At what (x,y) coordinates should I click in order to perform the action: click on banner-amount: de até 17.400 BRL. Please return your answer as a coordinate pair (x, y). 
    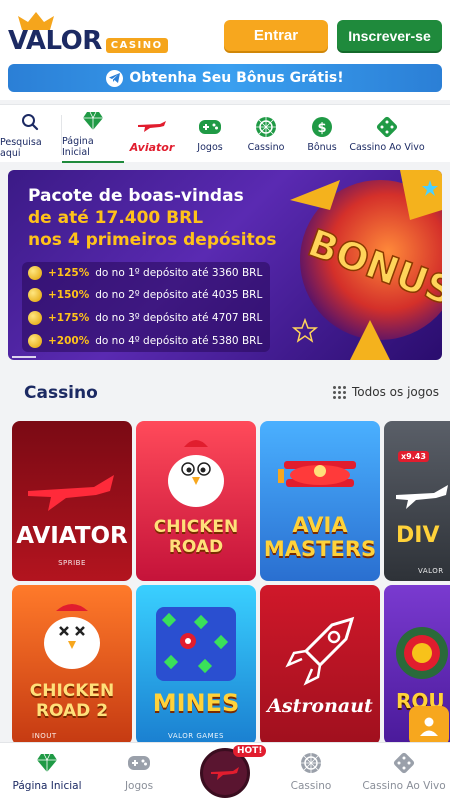
    Looking at the image, I should click on (116, 218).